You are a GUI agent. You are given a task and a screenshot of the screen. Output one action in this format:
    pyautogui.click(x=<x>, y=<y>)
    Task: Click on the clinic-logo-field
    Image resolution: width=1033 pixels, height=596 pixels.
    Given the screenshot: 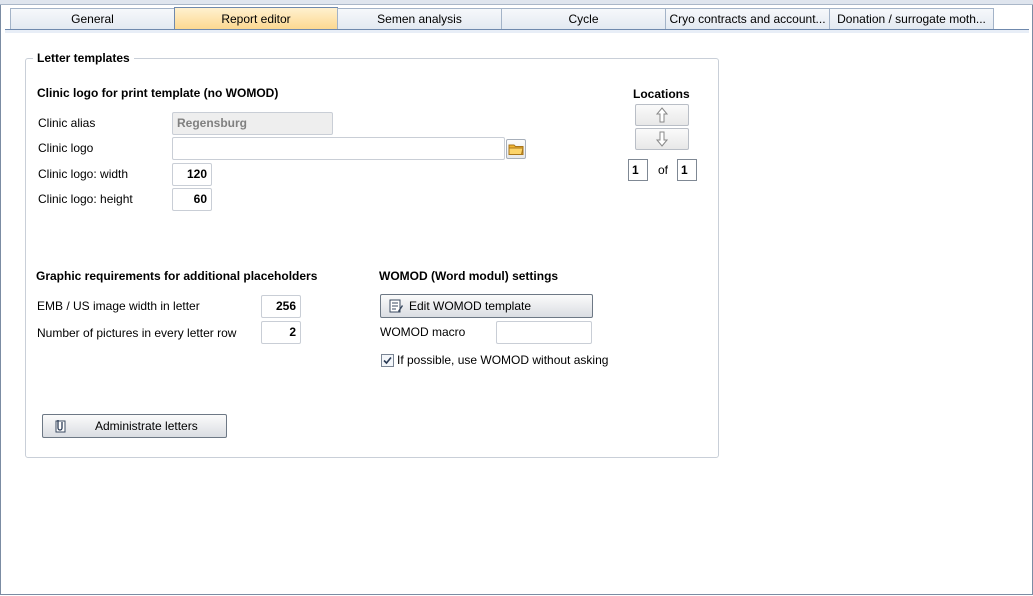 What is the action you would take?
    pyautogui.click(x=338, y=148)
    